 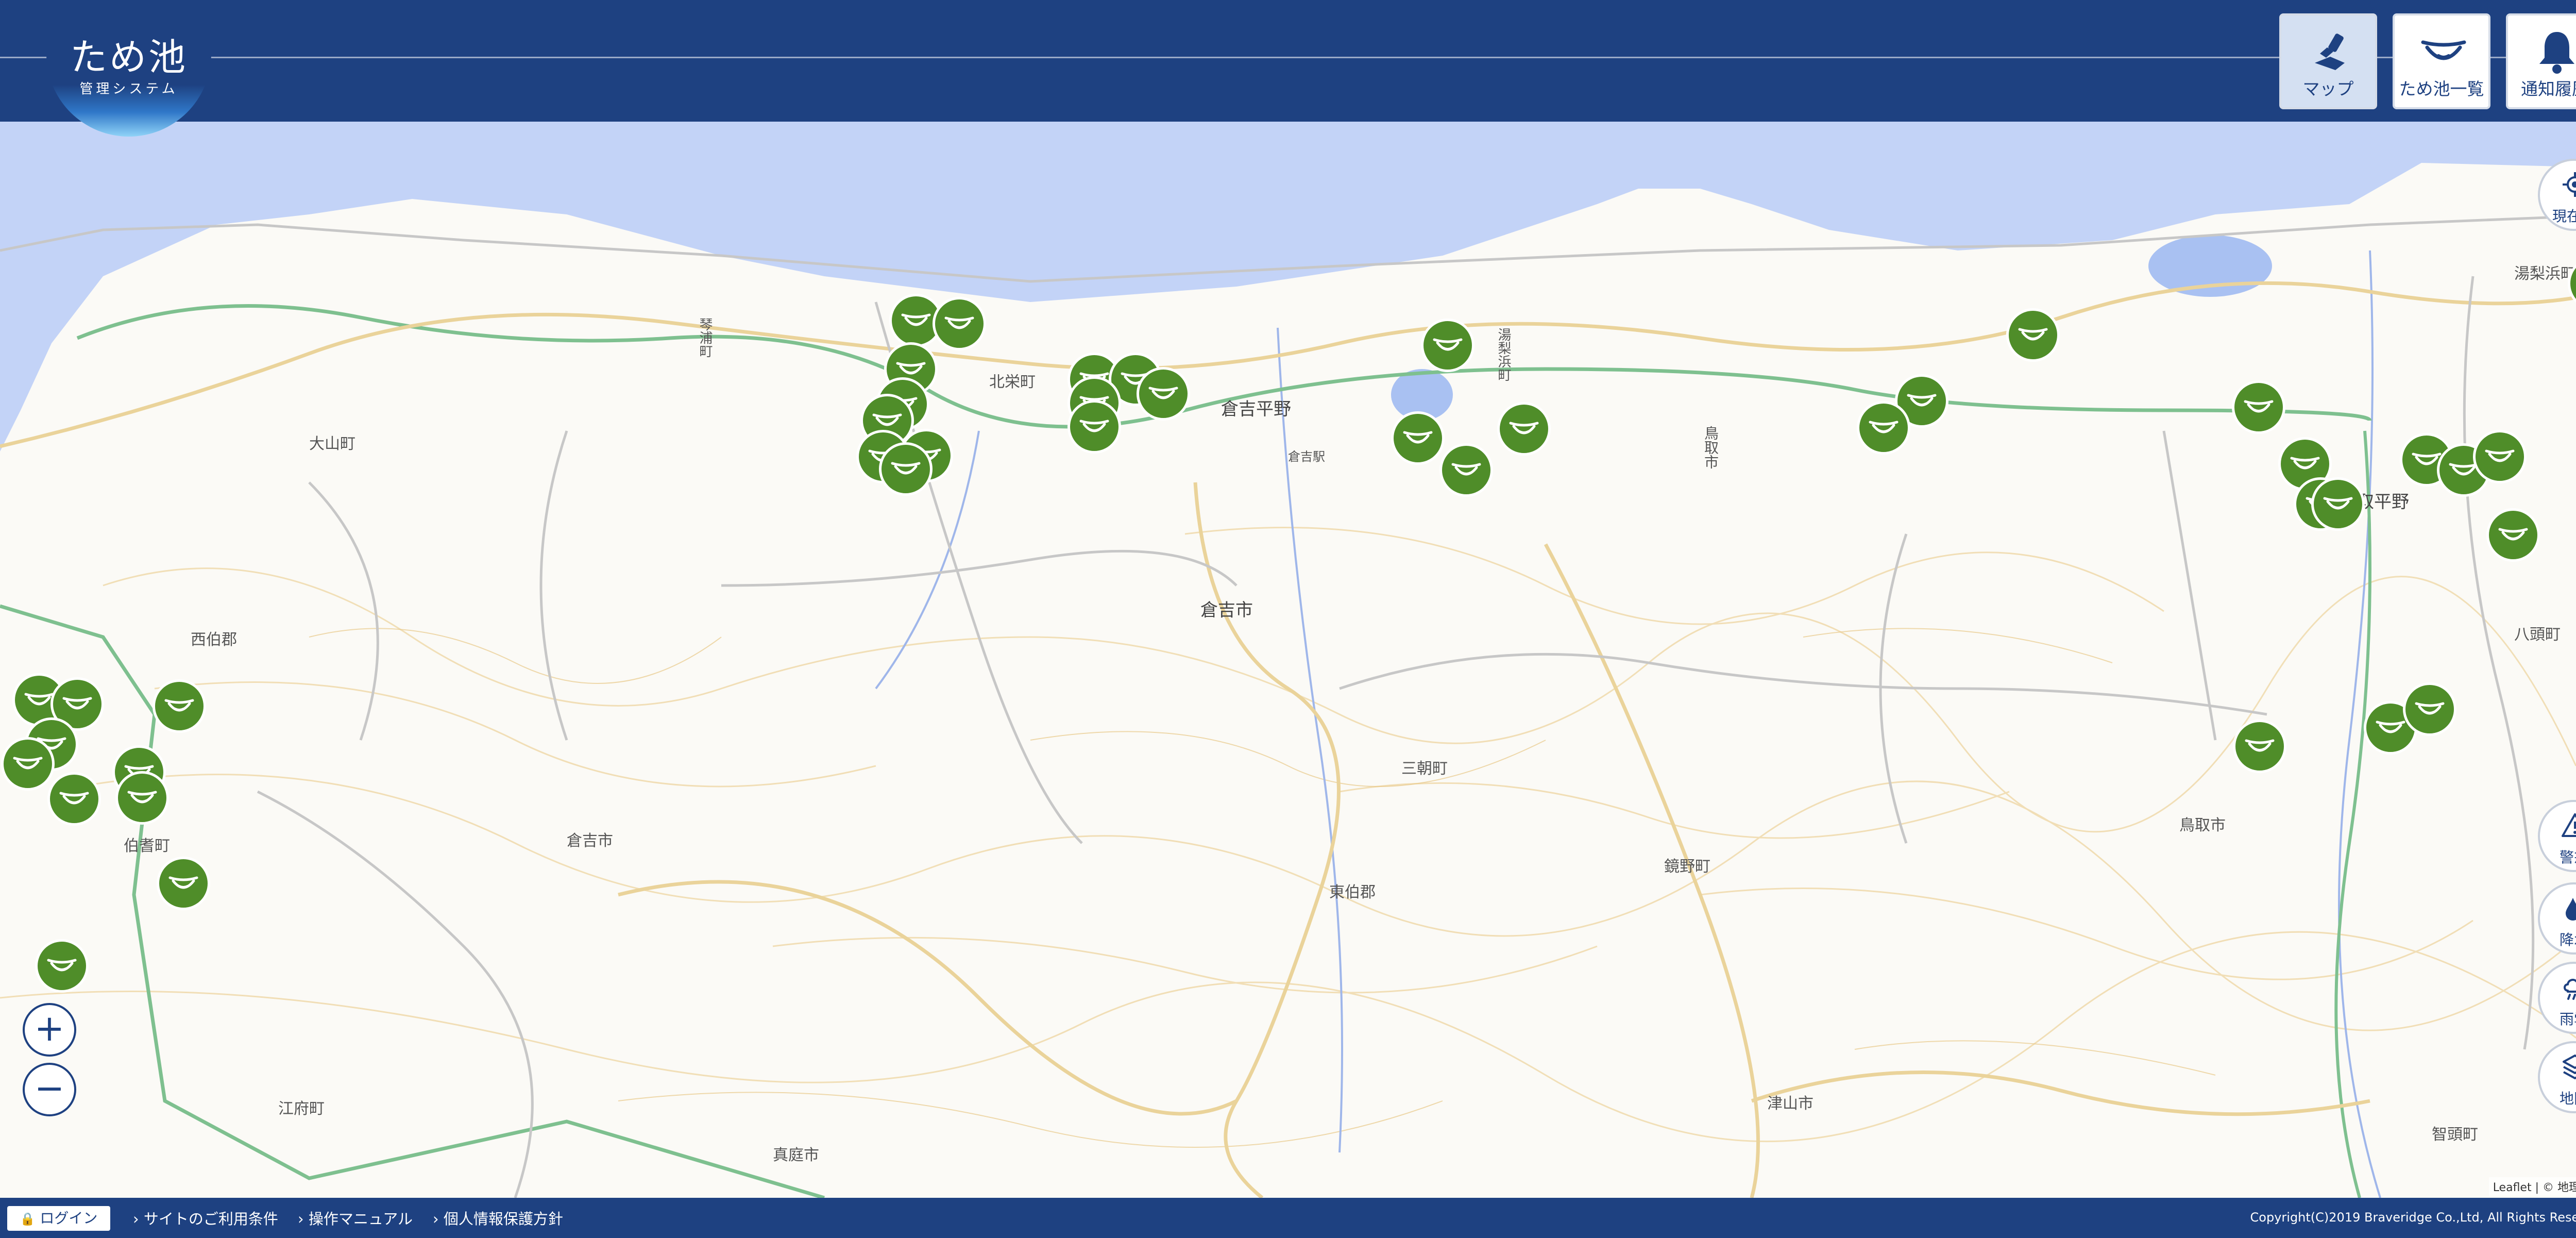 I want to click on location-crosshair-icon, so click(x=2569, y=184).